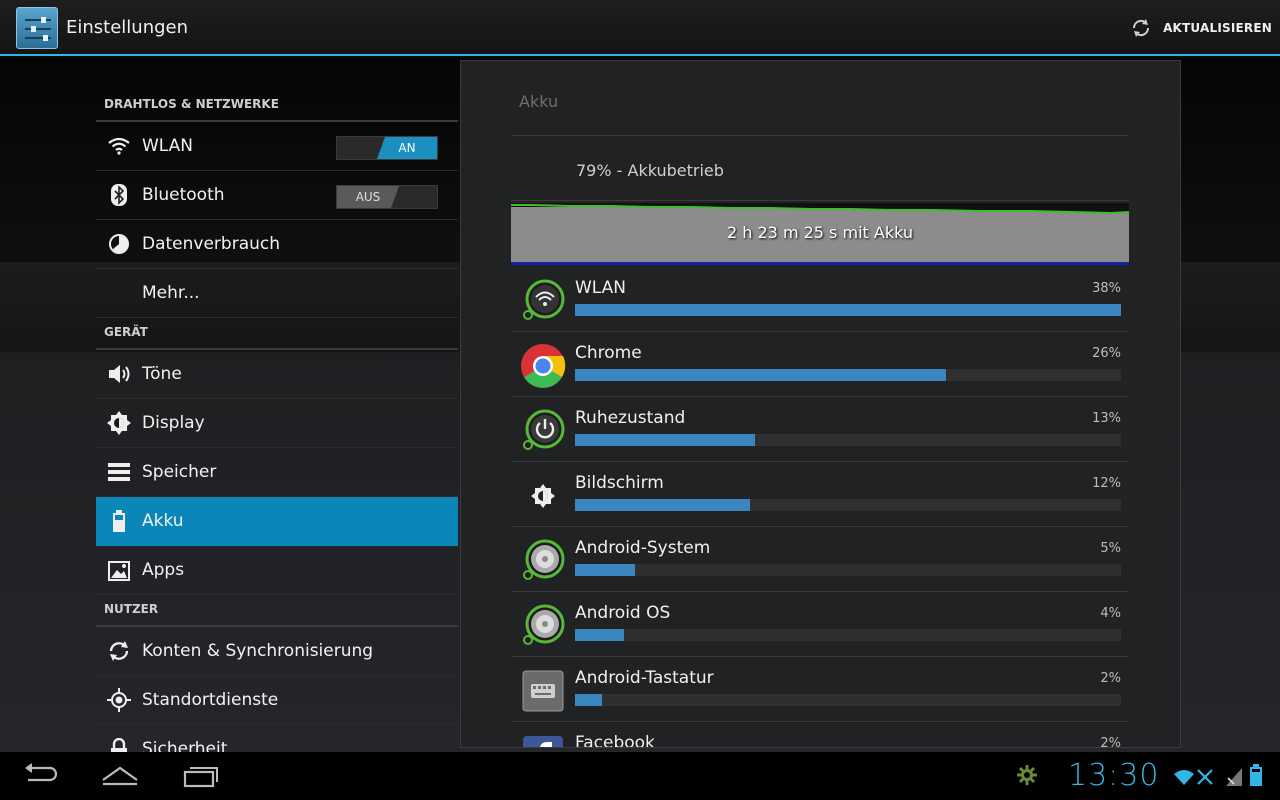 This screenshot has height=800, width=1280. I want to click on settings-item-label: WLAN, so click(168, 146).